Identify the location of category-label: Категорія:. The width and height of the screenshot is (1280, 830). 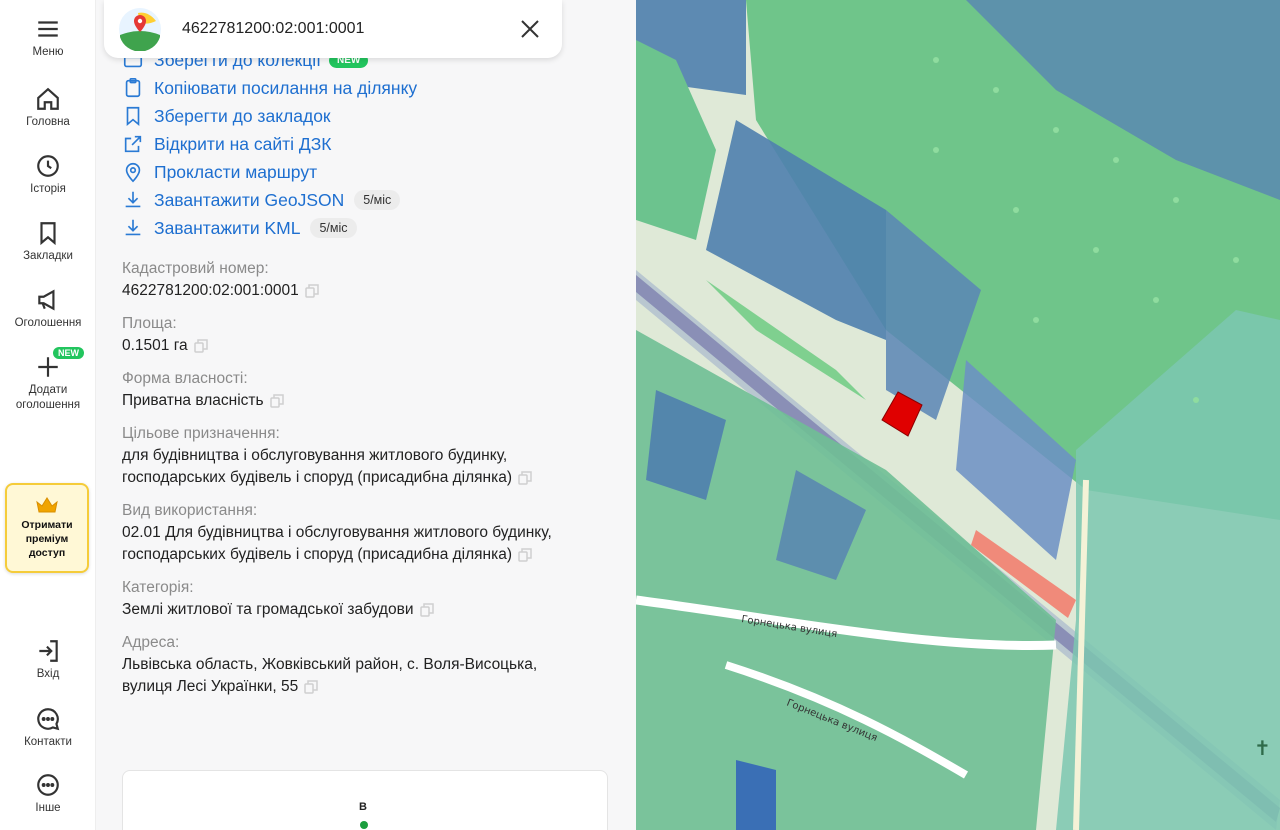
(158, 587).